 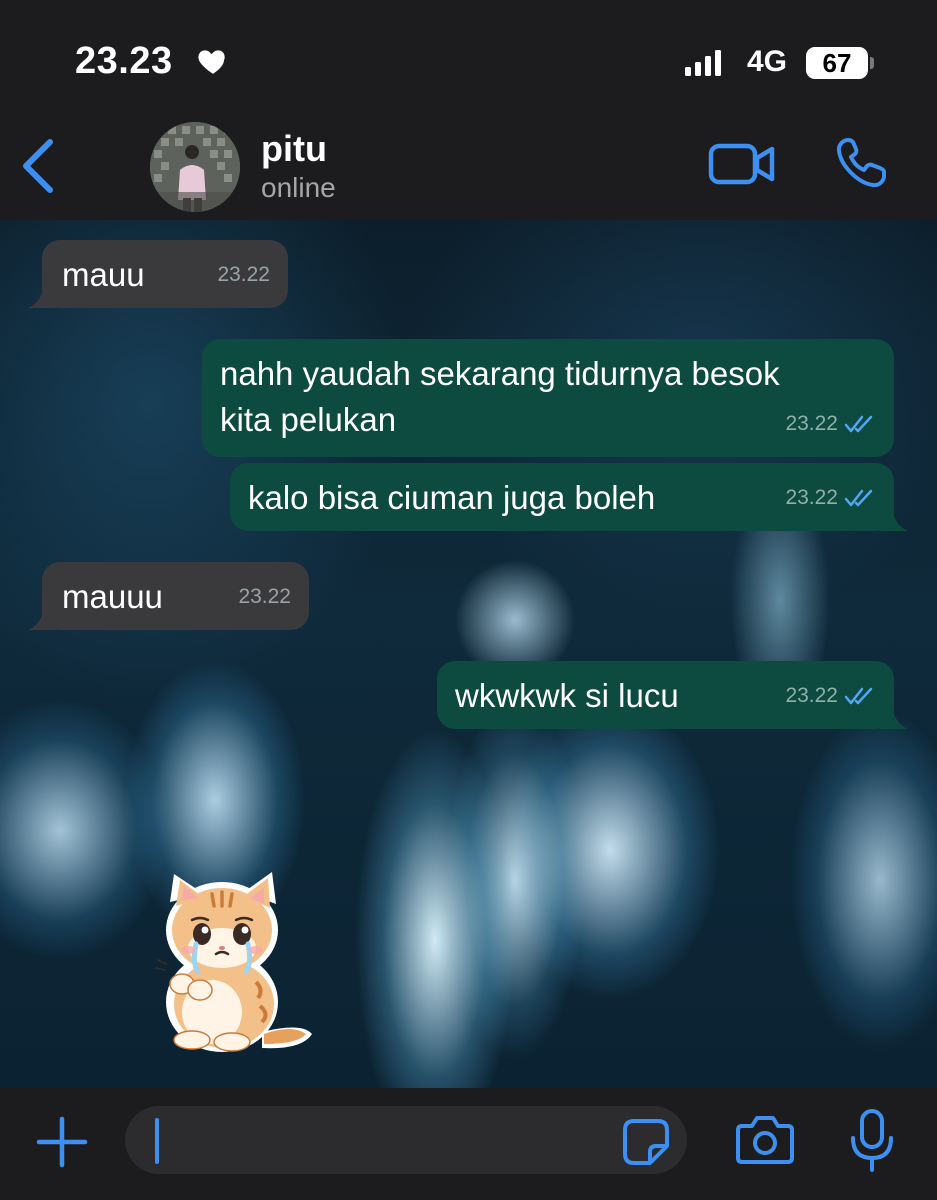 What do you see at coordinates (468, 165) in the screenshot?
I see `chat-header: pitu online` at bounding box center [468, 165].